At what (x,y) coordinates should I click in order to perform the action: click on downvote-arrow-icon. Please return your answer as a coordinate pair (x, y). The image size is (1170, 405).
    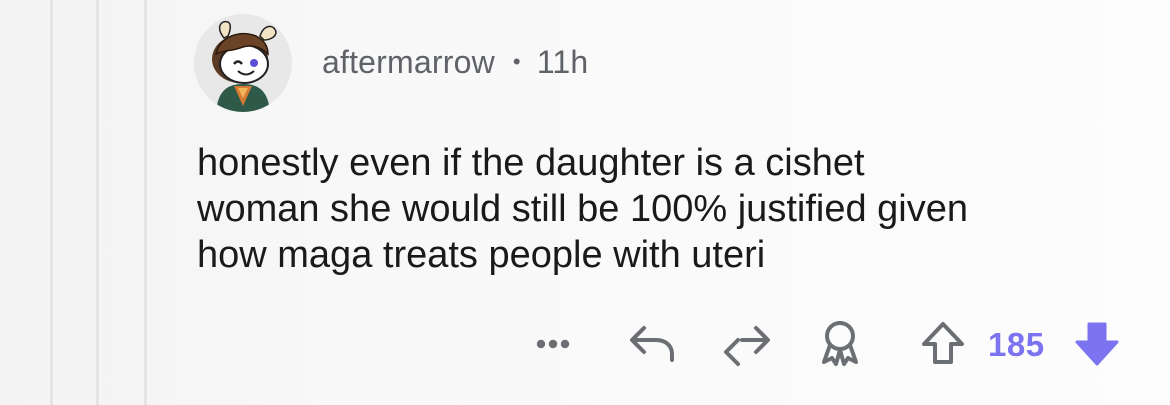
    Looking at the image, I should click on (1097, 344).